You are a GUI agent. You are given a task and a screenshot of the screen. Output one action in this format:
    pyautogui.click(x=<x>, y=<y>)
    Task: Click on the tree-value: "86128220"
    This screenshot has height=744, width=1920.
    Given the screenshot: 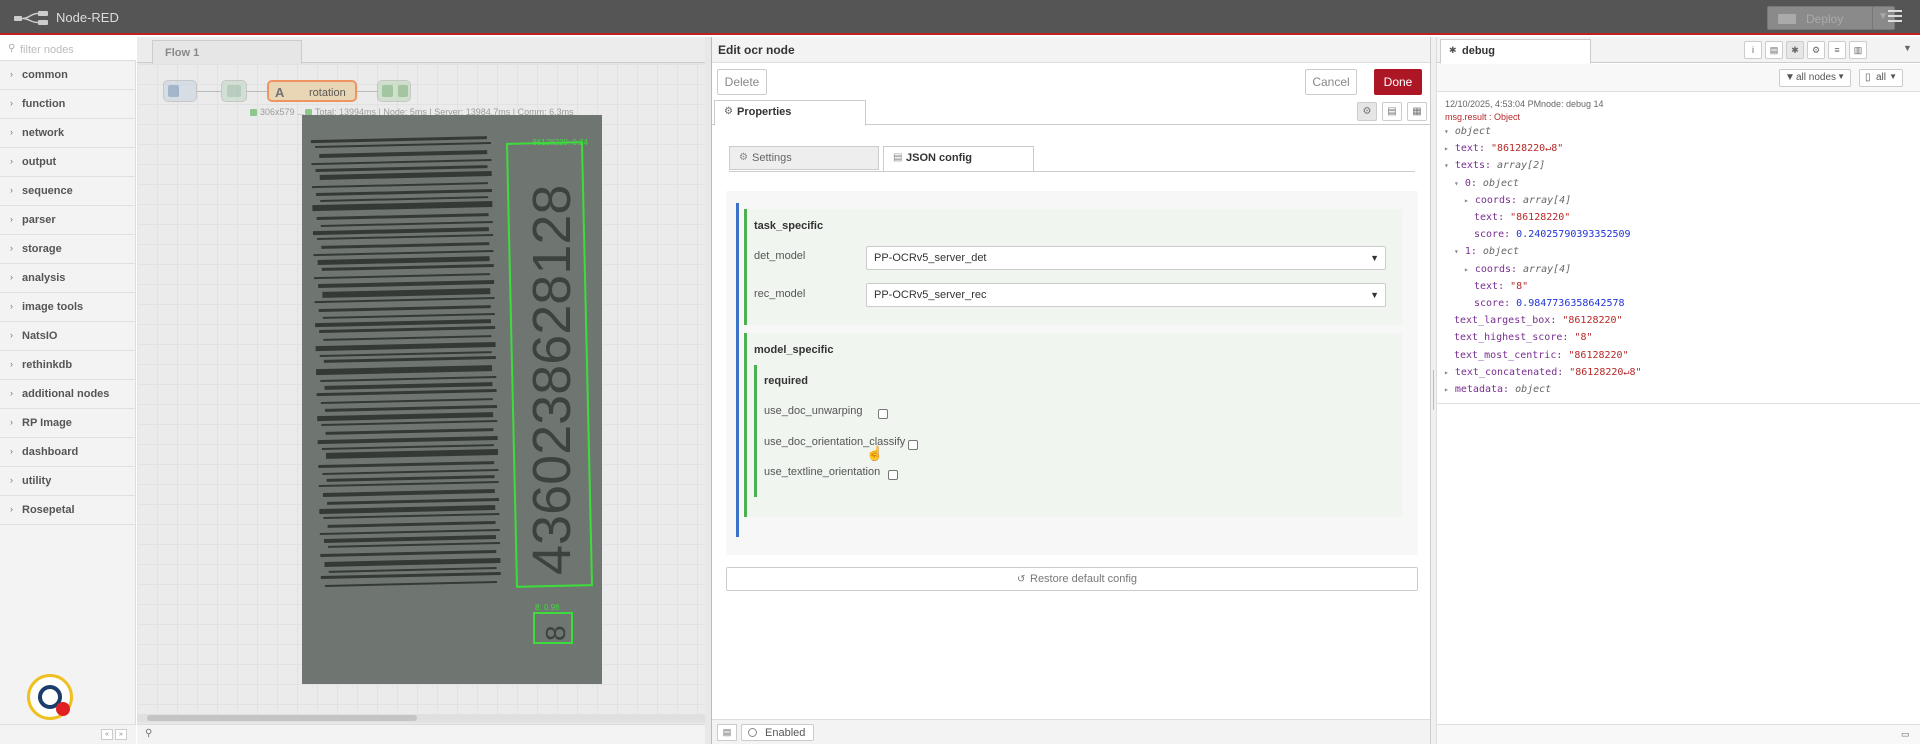 What is the action you would take?
    pyautogui.click(x=1598, y=355)
    